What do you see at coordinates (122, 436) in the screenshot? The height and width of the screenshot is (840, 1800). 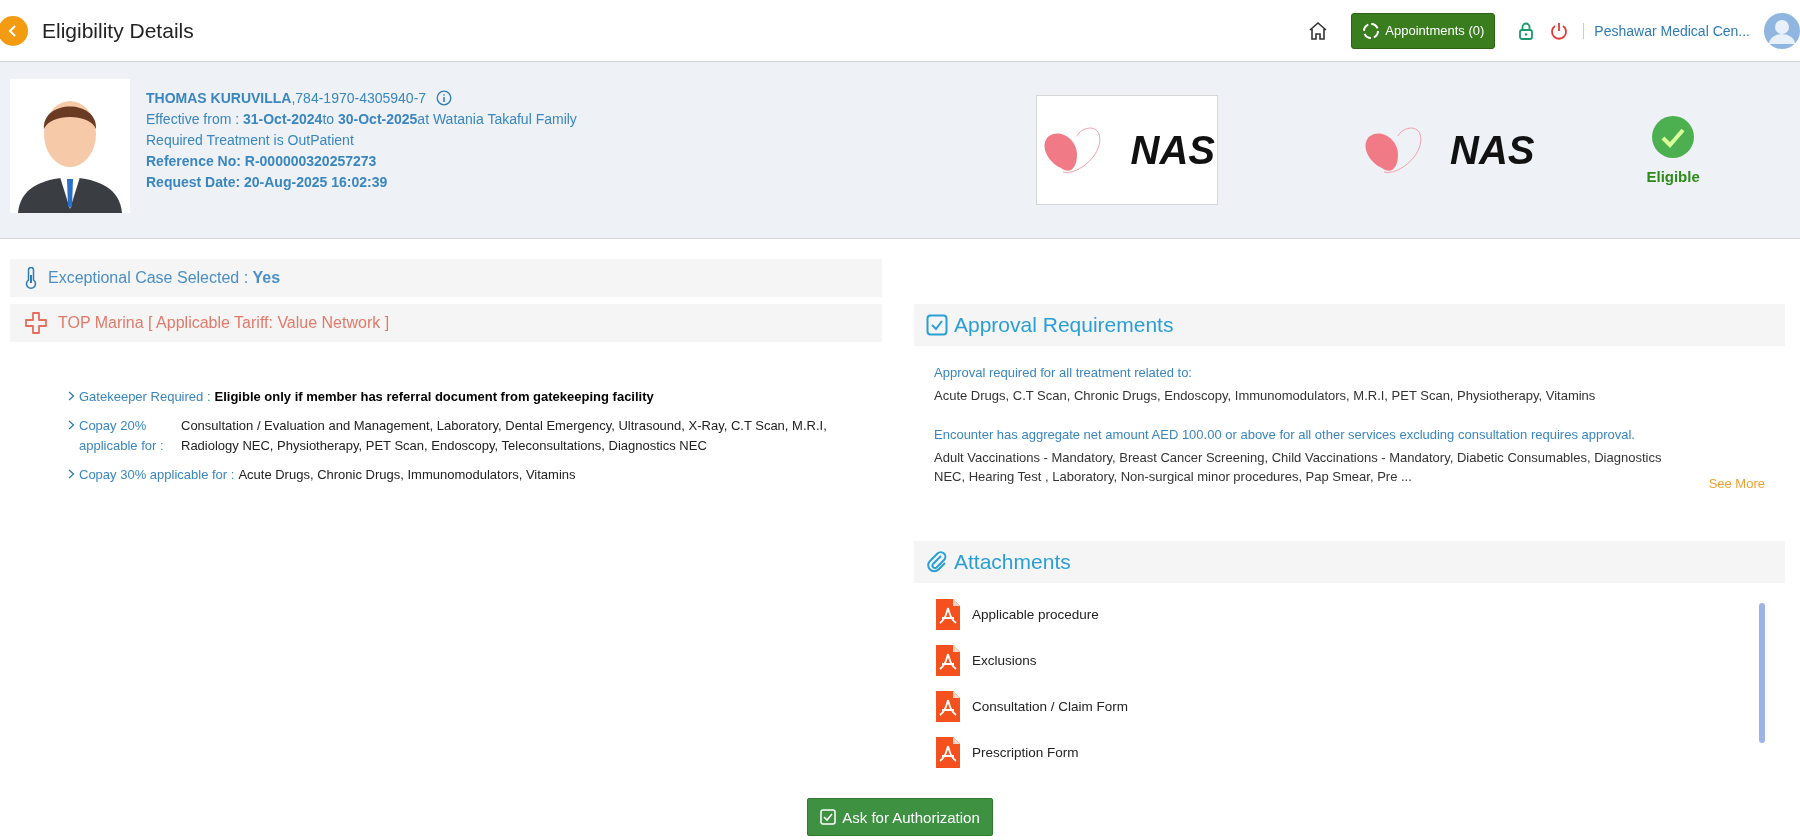 I see `benefit-label: Copay 20% applicable for :` at bounding box center [122, 436].